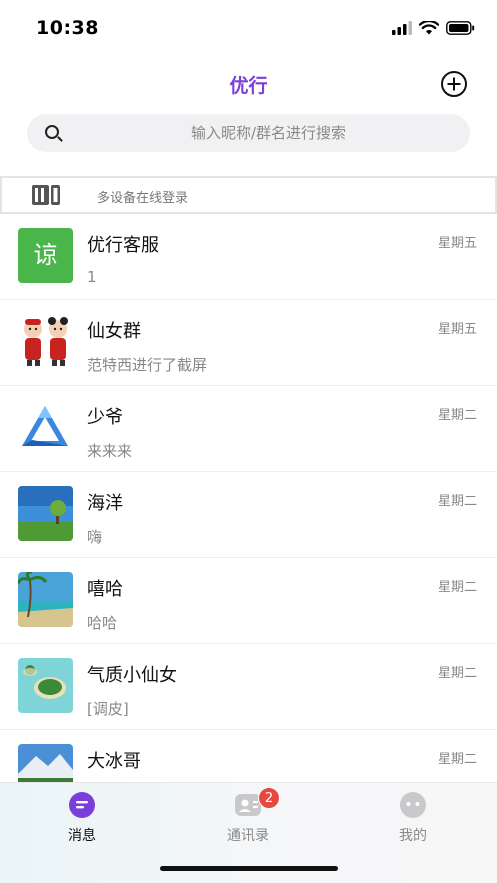 The width and height of the screenshot is (497, 883). Describe the element at coordinates (248, 687) in the screenshot. I see `chat-item: 气质小仙女 [调皮] 星期二` at that location.